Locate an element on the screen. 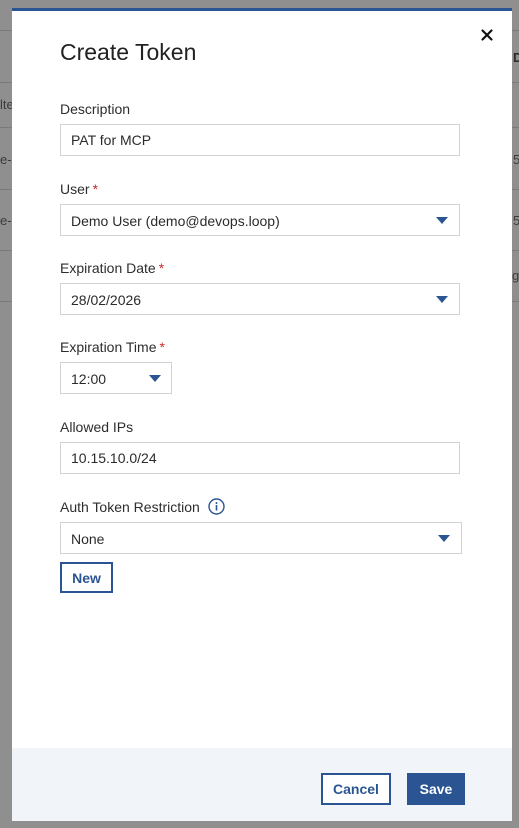 The image size is (519, 828). dialog-title: Create Token is located at coordinates (128, 52).